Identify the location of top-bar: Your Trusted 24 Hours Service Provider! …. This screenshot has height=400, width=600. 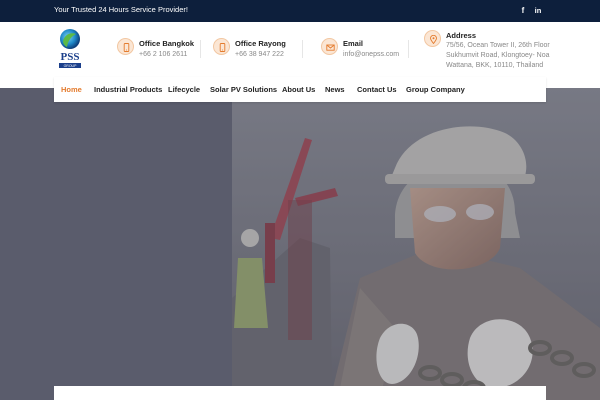
(300, 11).